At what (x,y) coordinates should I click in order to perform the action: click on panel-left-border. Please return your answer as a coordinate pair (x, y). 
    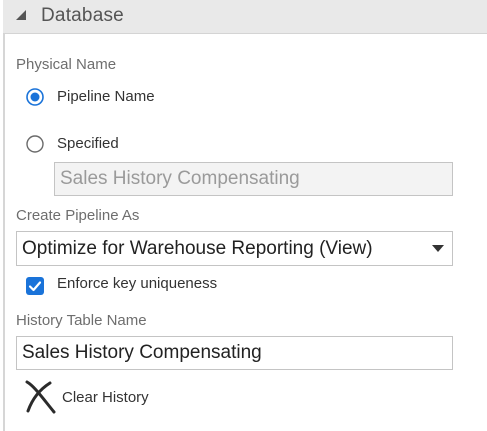
    Looking at the image, I should click on (4, 215).